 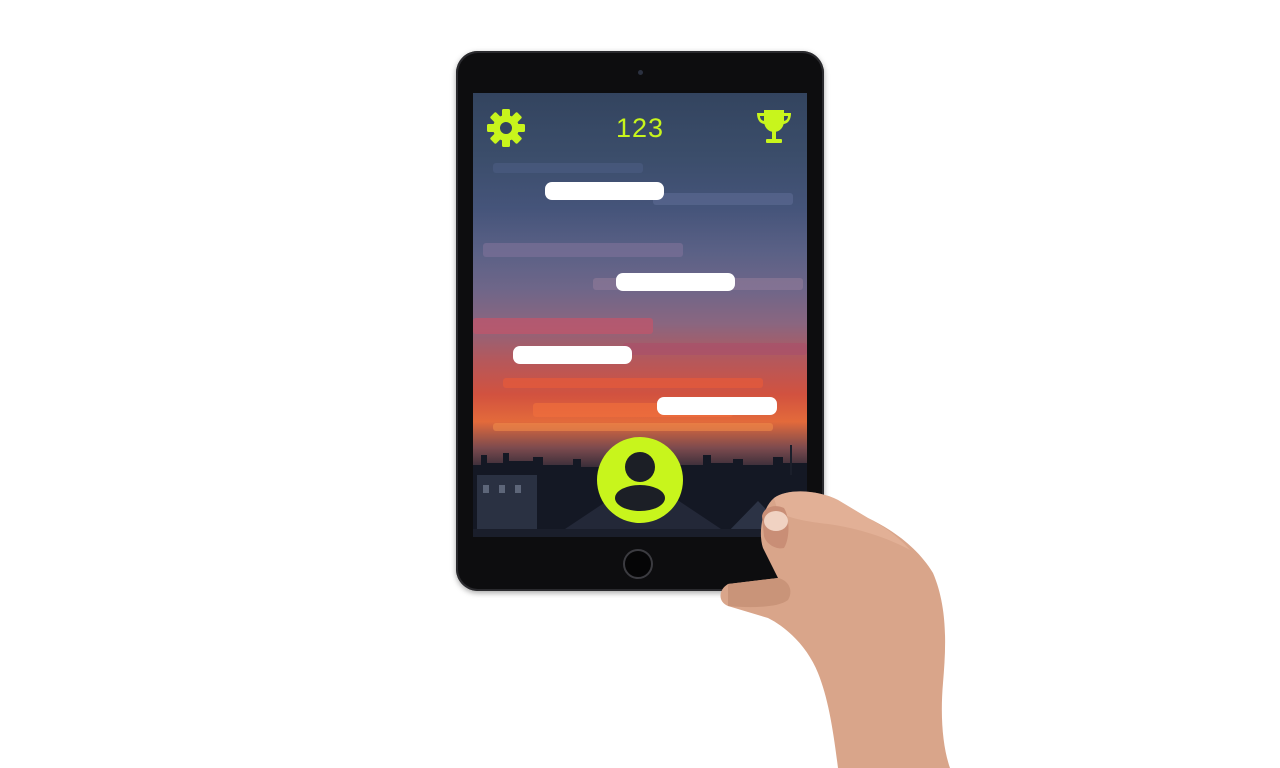 I want to click on front-camera, so click(x=640, y=72).